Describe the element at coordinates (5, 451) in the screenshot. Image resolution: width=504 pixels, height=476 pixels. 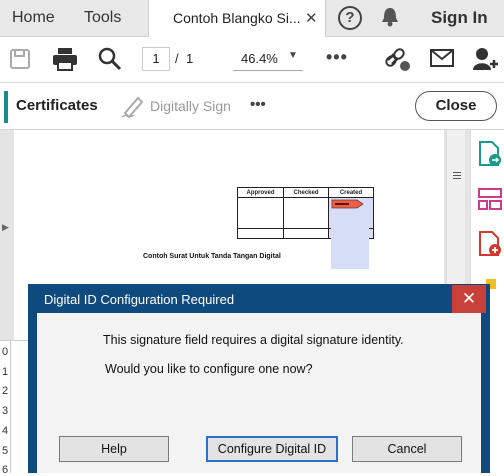
I see `row-number: 5` at that location.